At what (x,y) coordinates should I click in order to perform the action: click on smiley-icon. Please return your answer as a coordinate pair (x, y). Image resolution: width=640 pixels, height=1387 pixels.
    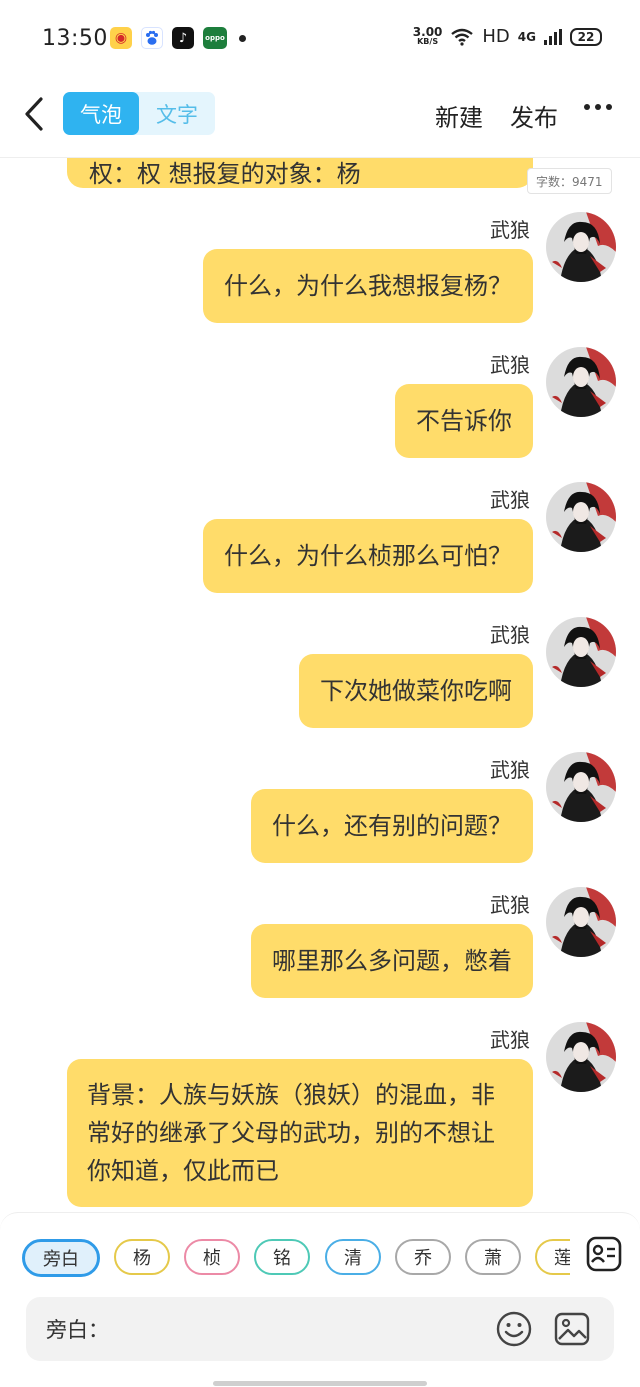
    Looking at the image, I should click on (514, 1329).